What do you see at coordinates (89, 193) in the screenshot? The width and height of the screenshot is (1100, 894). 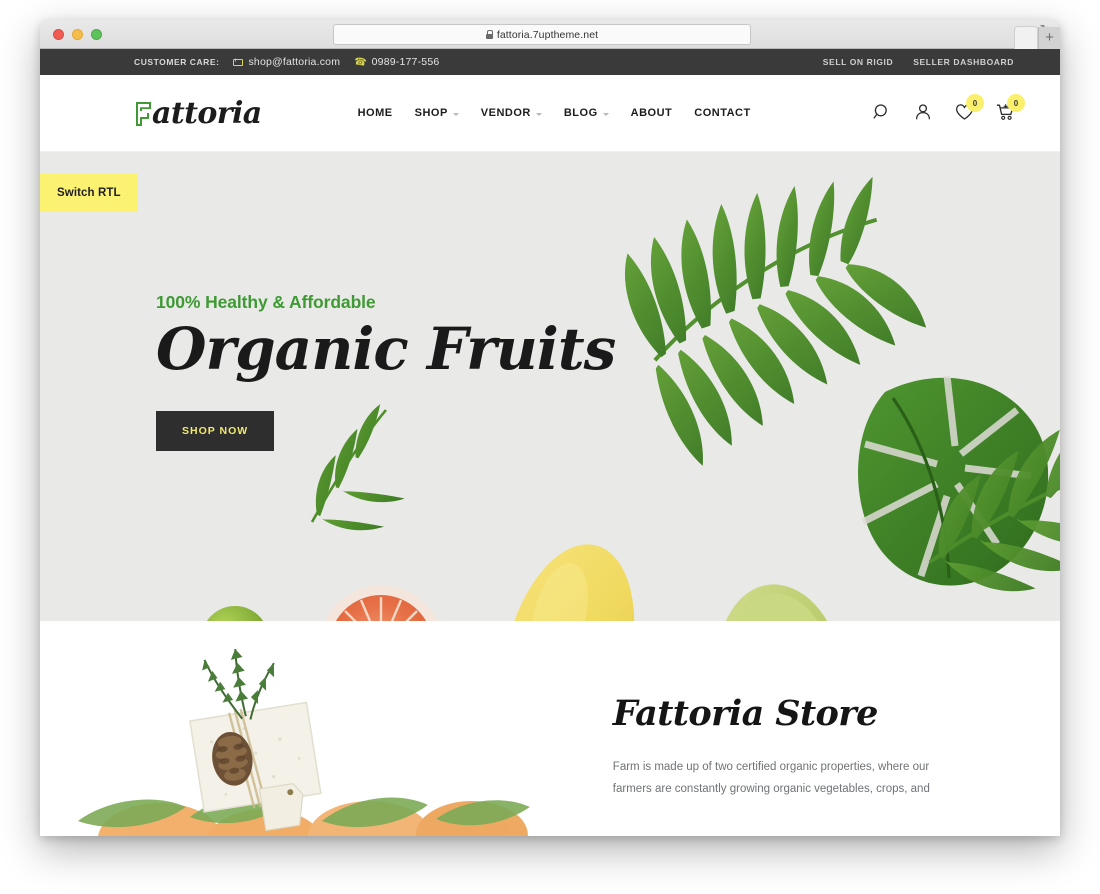 I see `switch-rtl-button: Switch RTL` at bounding box center [89, 193].